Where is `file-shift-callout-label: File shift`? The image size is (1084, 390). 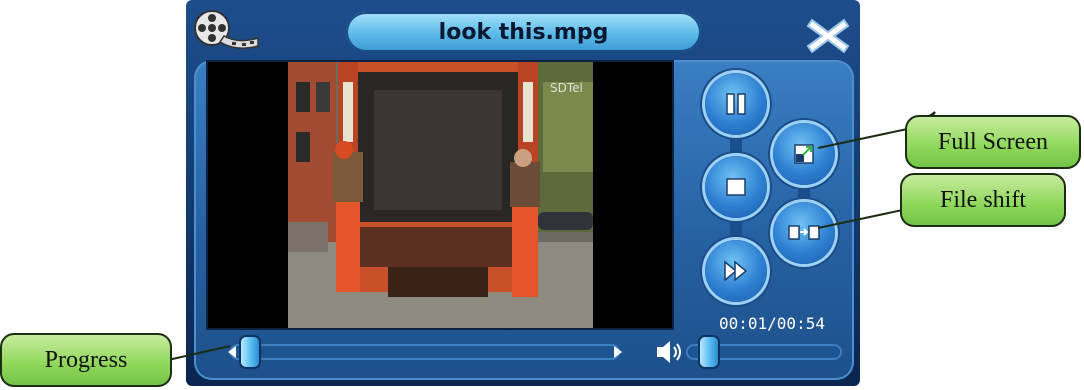
file-shift-callout-label: File shift is located at coordinates (982, 199).